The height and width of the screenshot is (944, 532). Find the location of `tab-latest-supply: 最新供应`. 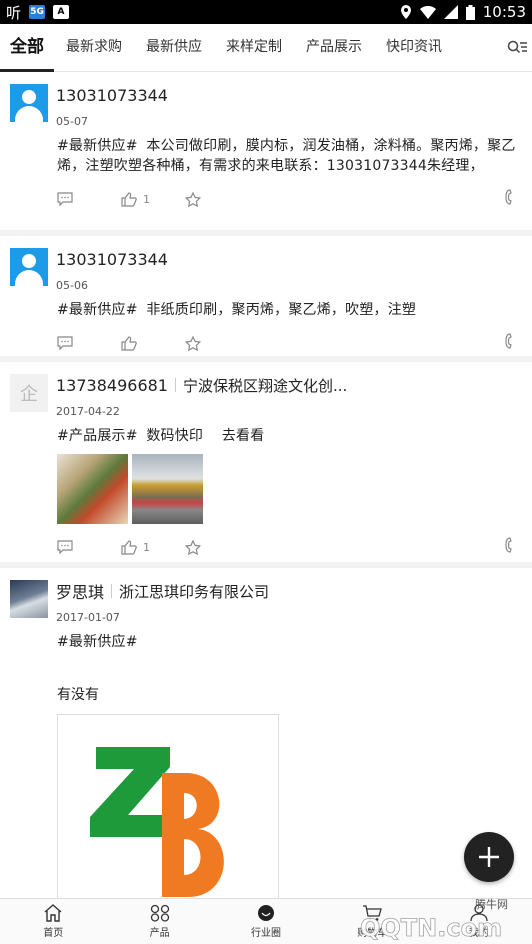

tab-latest-supply: 最新供应 is located at coordinates (174, 48).